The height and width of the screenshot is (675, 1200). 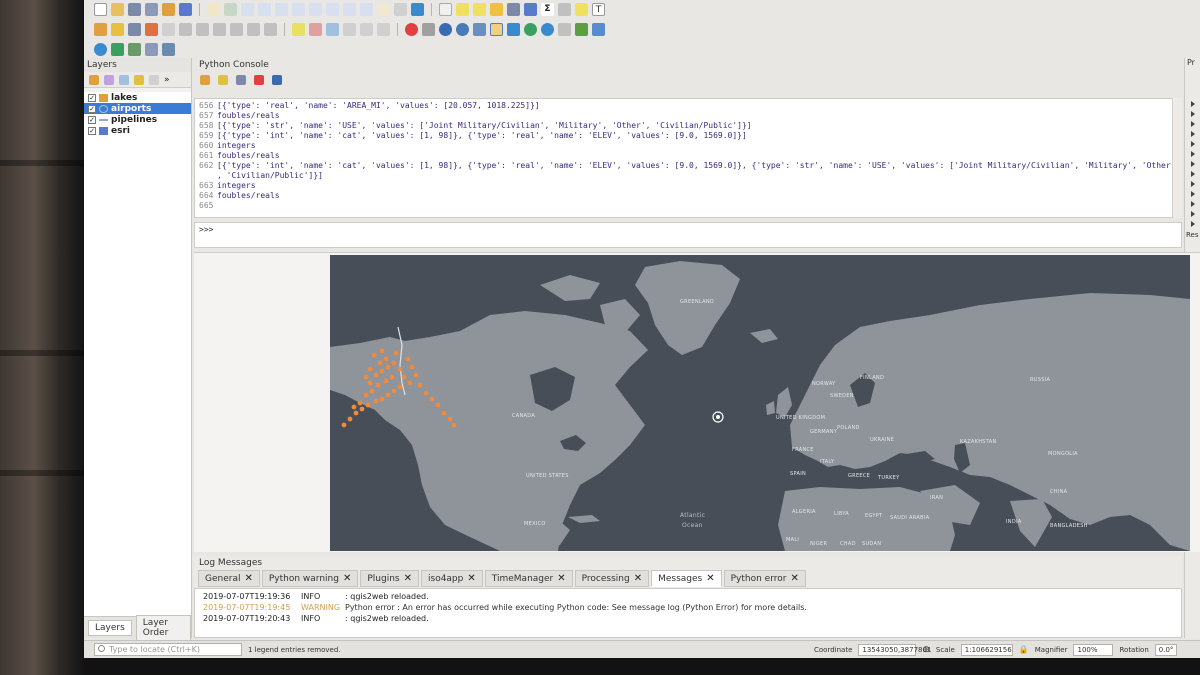 What do you see at coordinates (168, 649) in the screenshot?
I see `locator-search-input: Type to locate (Ctrl+K)` at bounding box center [168, 649].